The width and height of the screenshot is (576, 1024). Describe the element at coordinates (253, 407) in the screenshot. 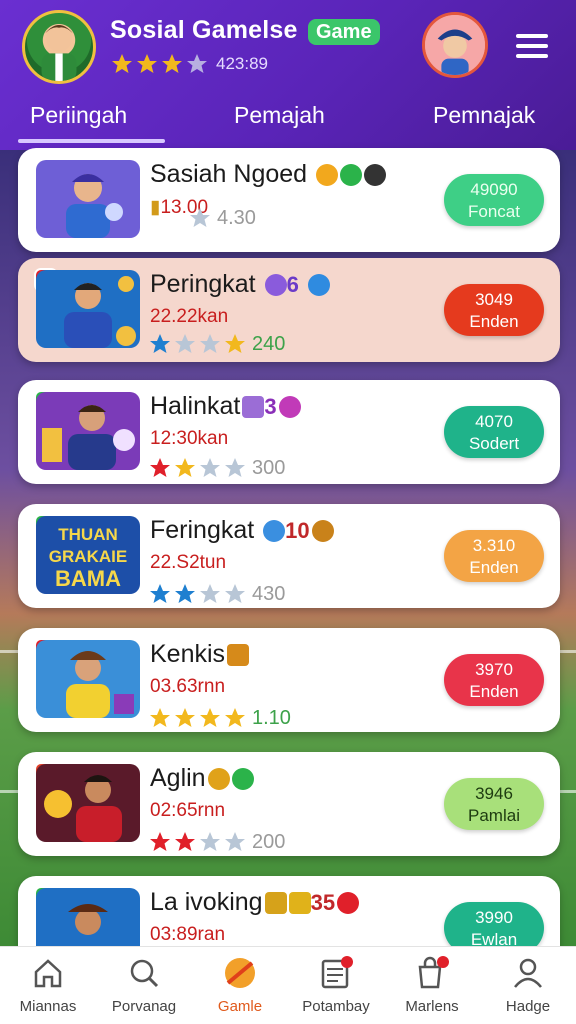

I see `dice-icon` at that location.